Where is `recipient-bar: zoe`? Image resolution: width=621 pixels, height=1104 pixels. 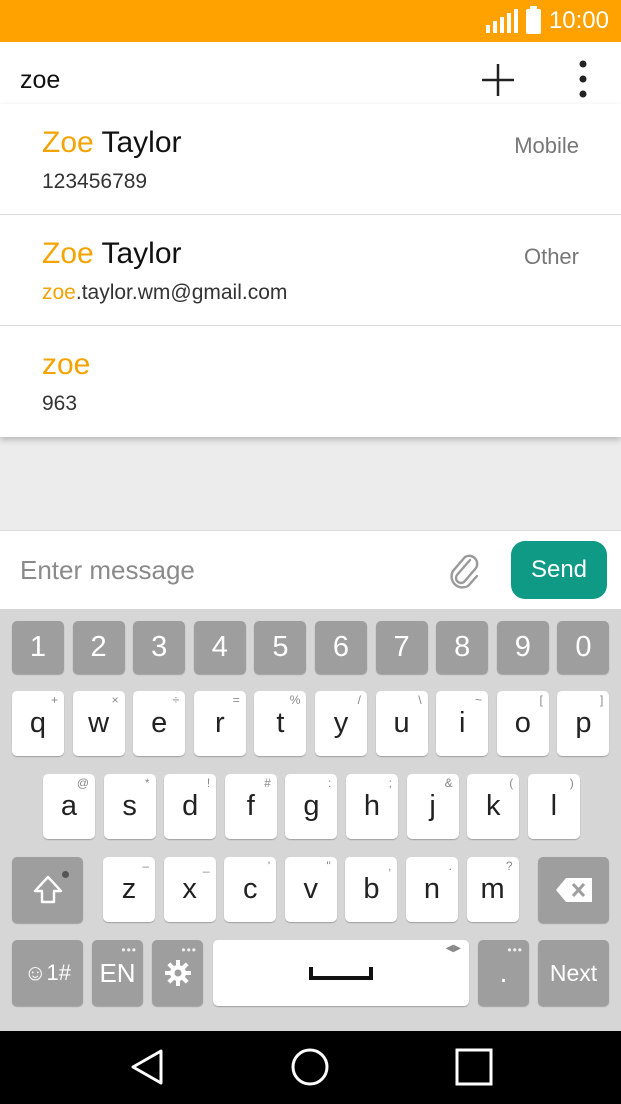 recipient-bar: zoe is located at coordinates (310, 74).